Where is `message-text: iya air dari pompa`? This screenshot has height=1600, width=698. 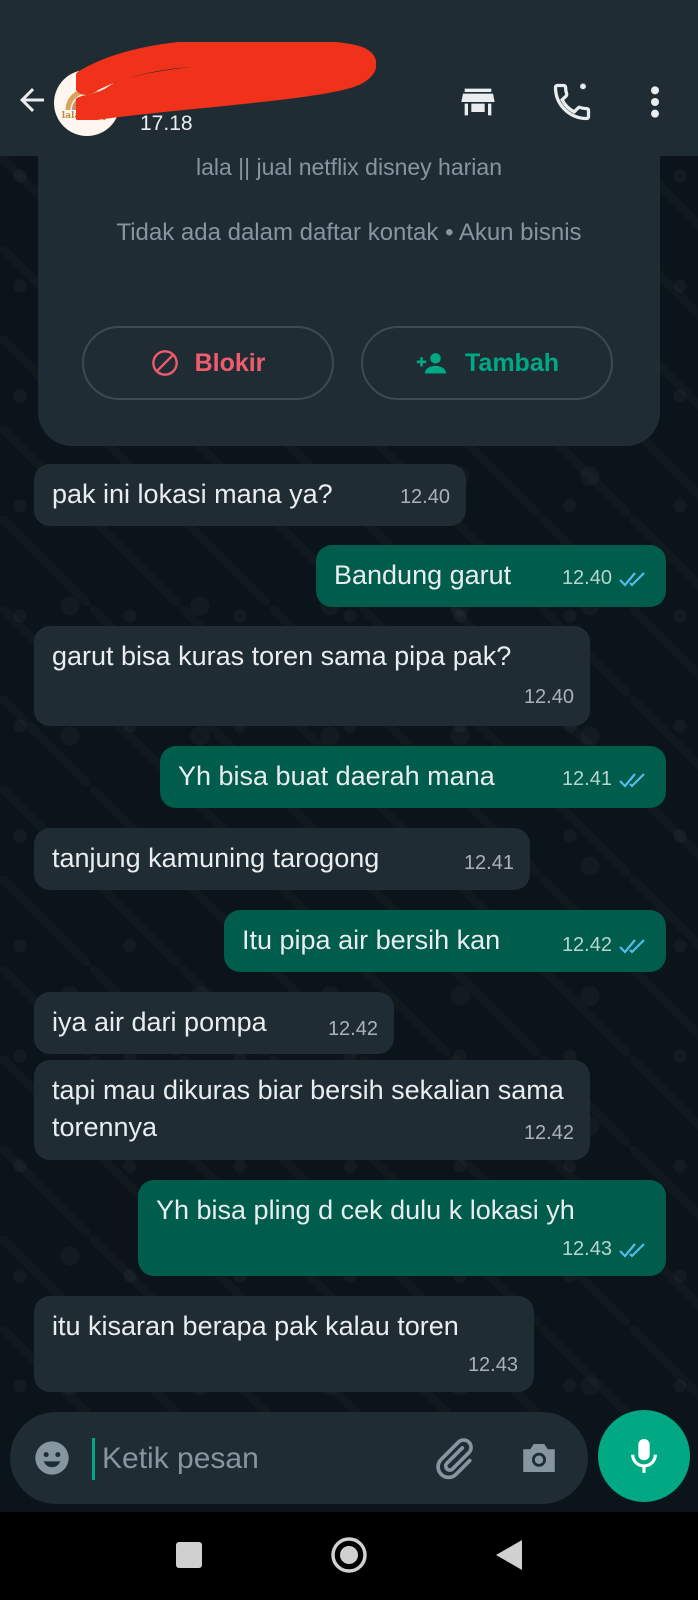
message-text: iya air dari pompa is located at coordinates (159, 1022).